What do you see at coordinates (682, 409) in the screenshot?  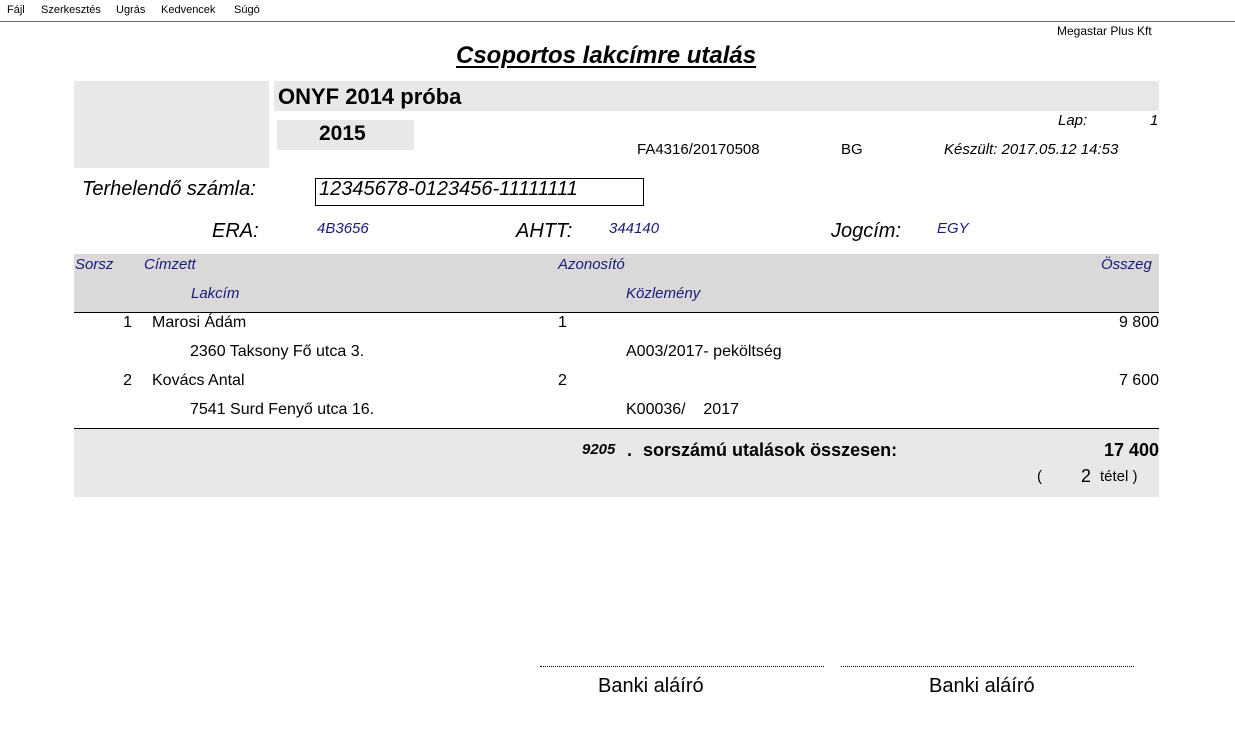 I see `row-note: K00036/ 2017` at bounding box center [682, 409].